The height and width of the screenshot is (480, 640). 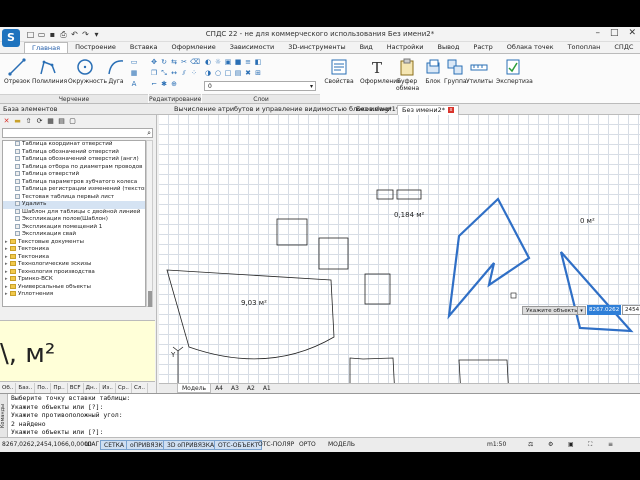 I want to click on group-button: Группа, so click(x=455, y=71).